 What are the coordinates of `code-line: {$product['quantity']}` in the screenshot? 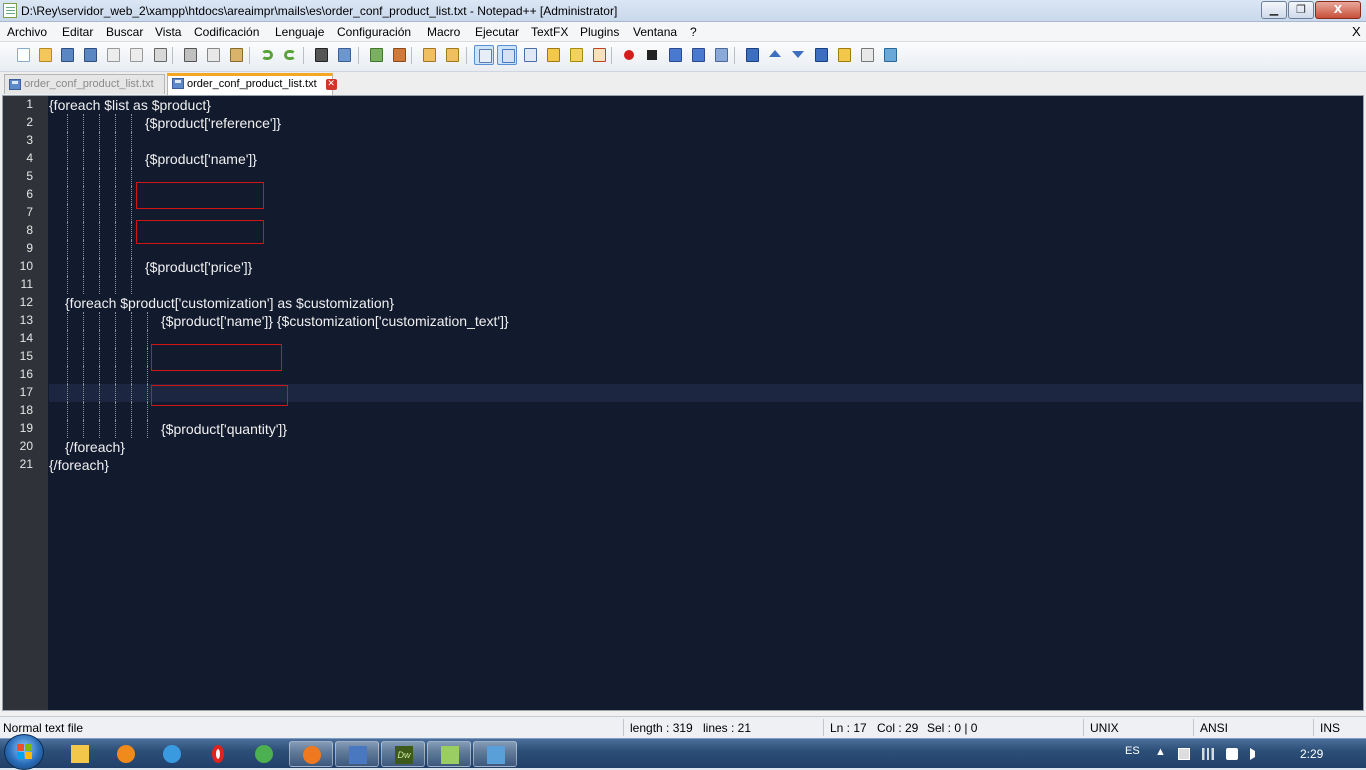 It's located at (705, 429).